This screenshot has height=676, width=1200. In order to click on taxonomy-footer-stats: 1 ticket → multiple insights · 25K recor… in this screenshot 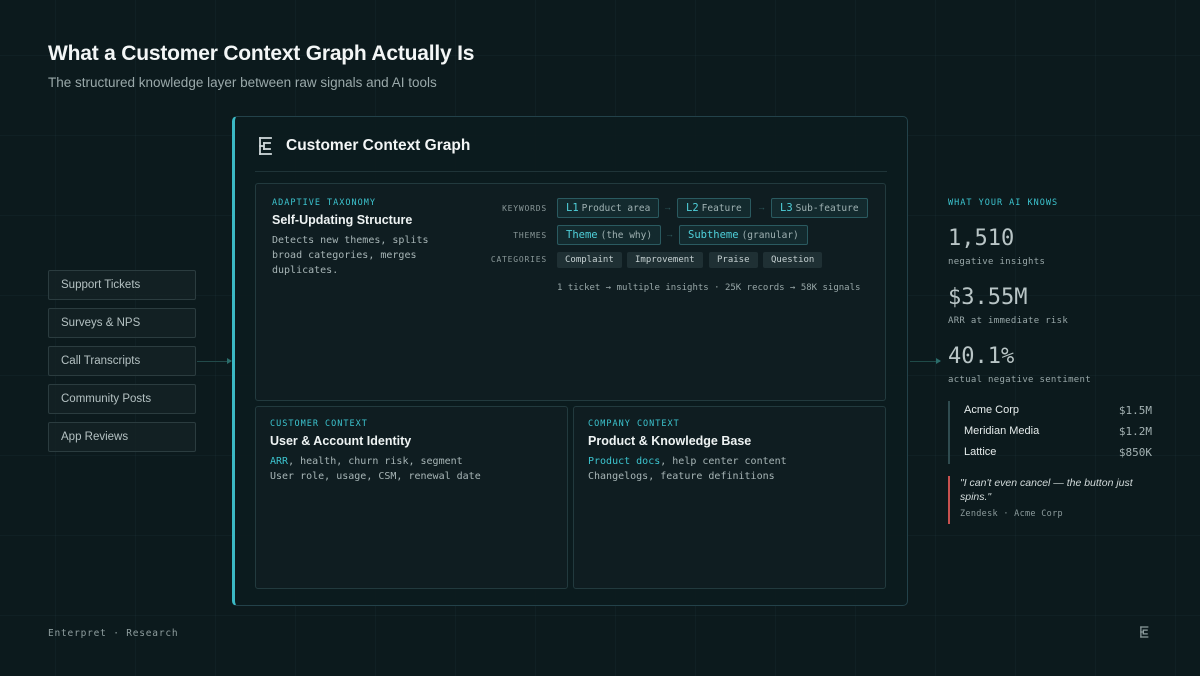, I will do `click(709, 288)`.